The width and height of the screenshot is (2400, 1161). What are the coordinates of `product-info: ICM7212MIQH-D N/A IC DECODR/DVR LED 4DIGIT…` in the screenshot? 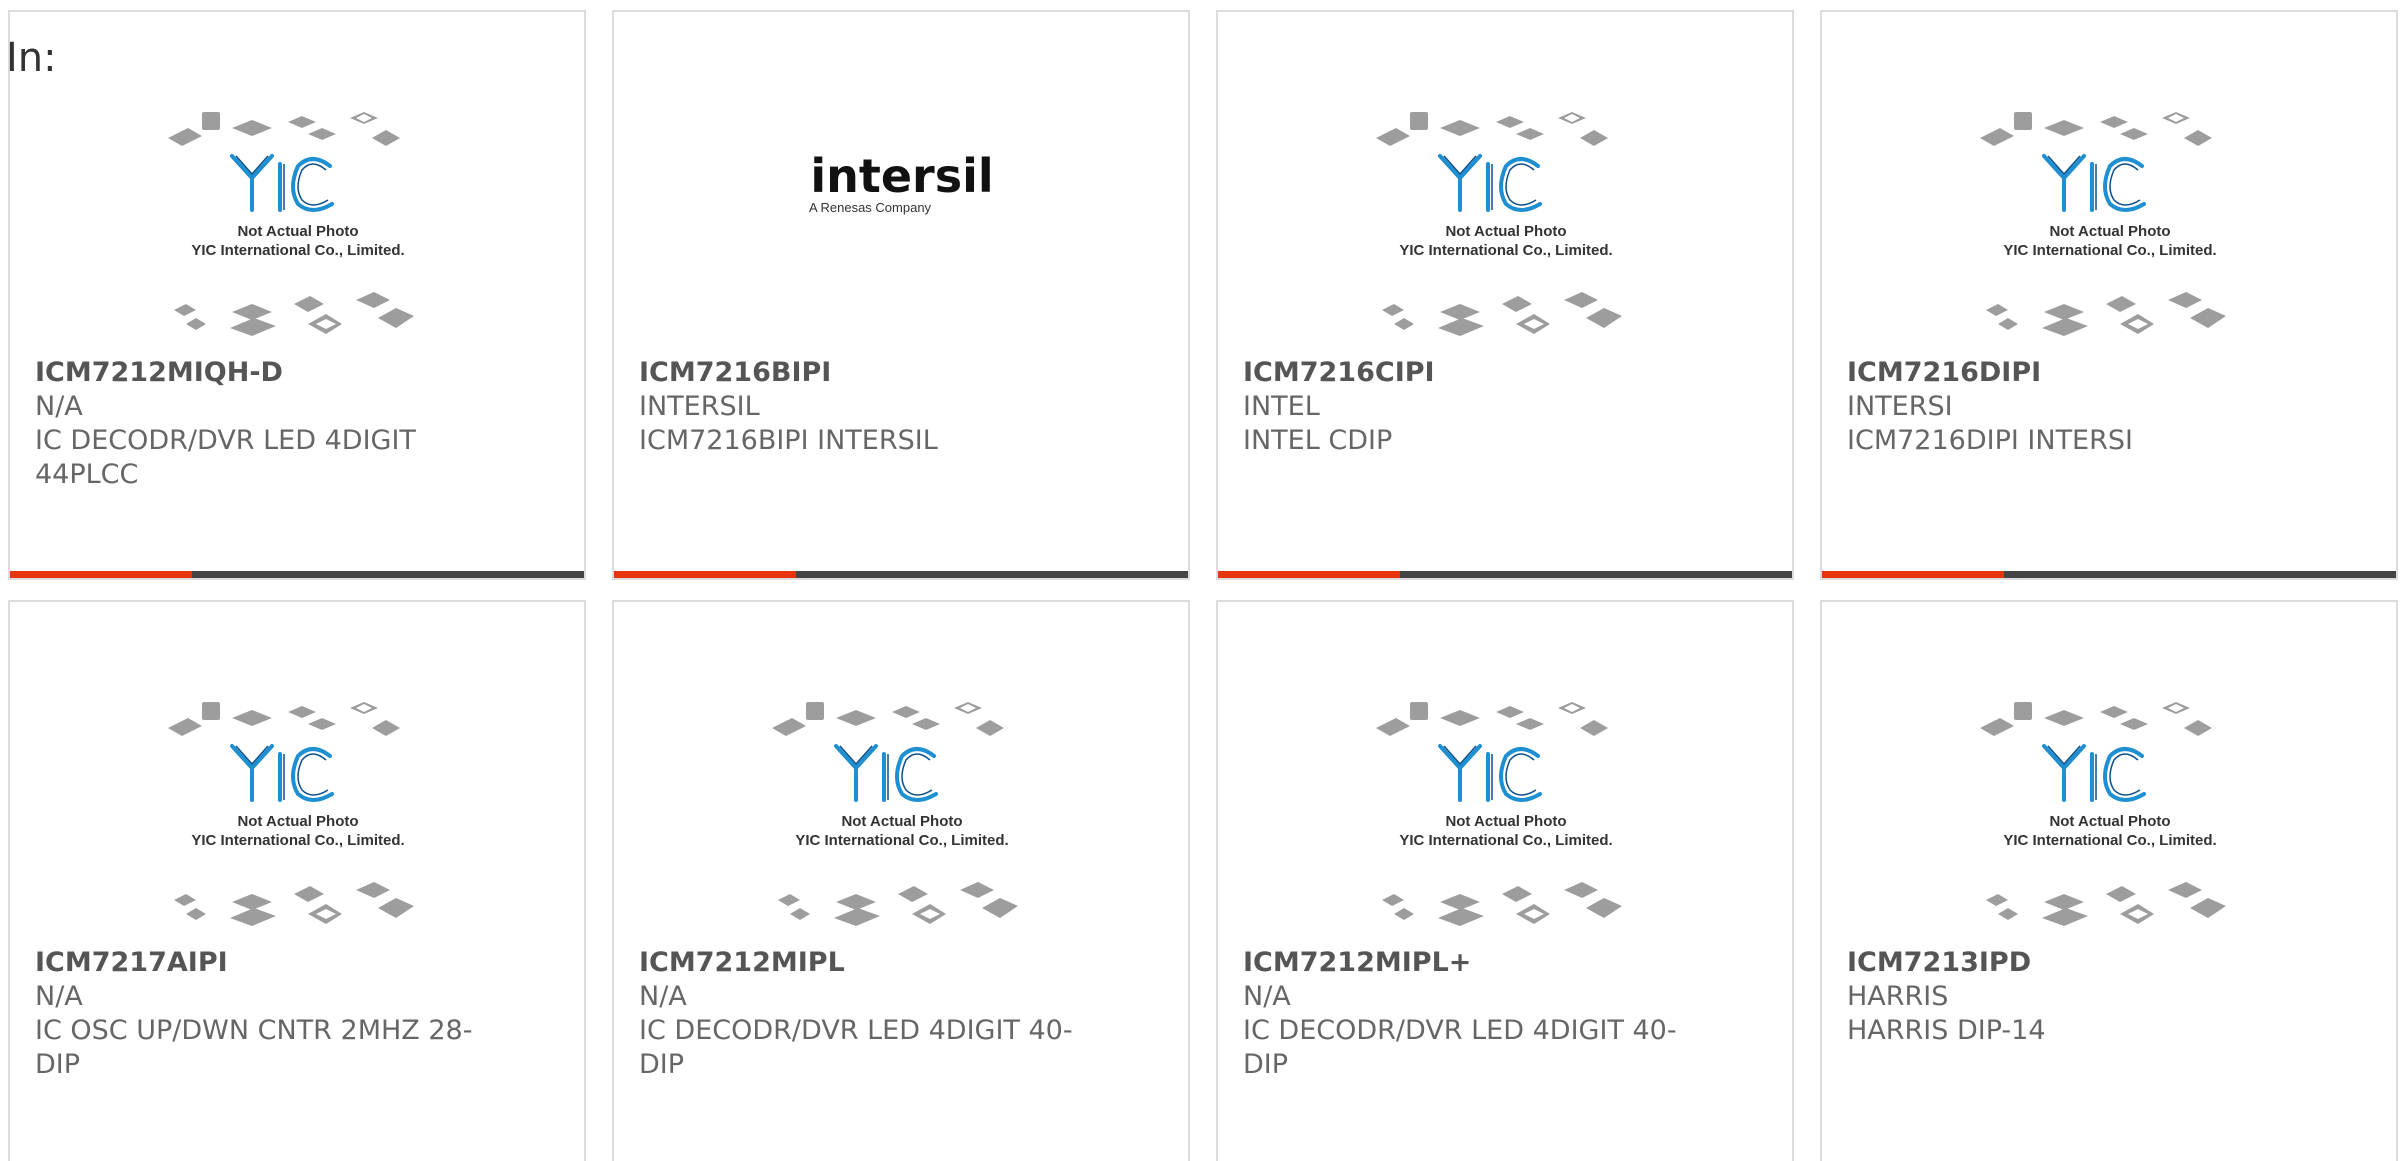 It's located at (255, 424).